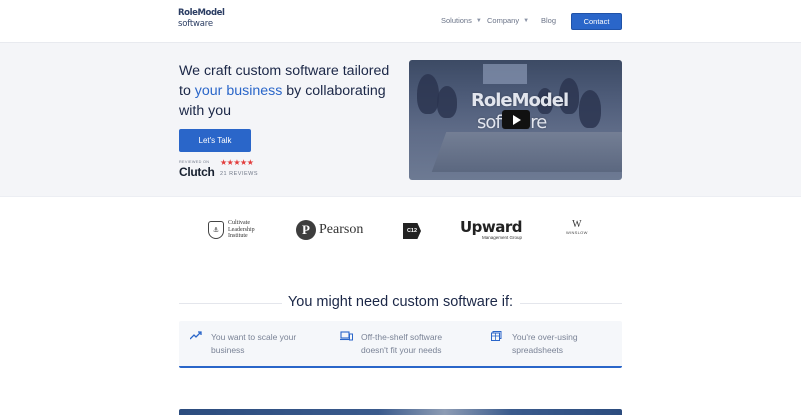 The height and width of the screenshot is (415, 801). I want to click on clutch-logo: Clutch, so click(197, 172).